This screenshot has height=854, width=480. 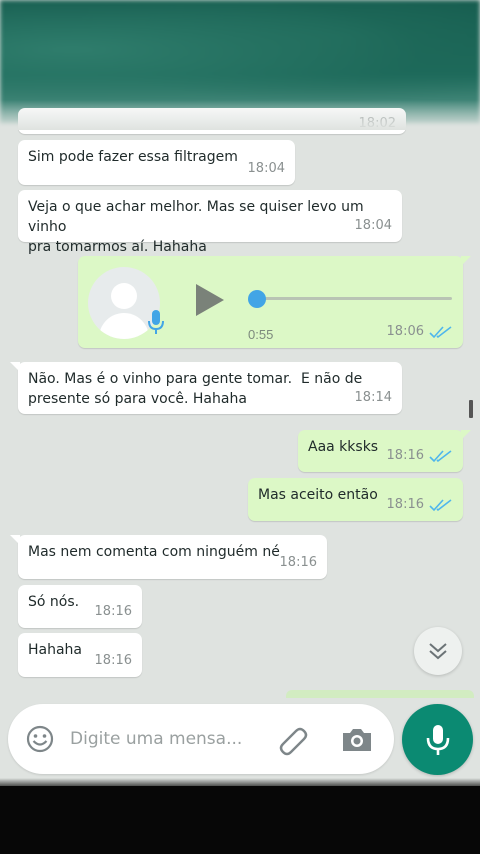 What do you see at coordinates (261, 334) in the screenshot?
I see `audio-duration: 0:55` at bounding box center [261, 334].